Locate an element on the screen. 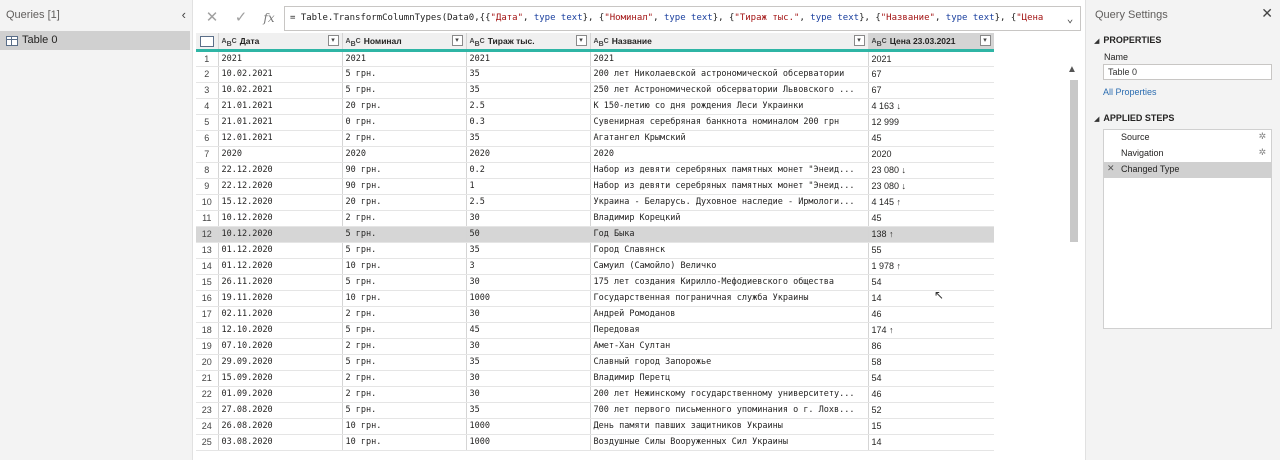 The width and height of the screenshot is (1280, 460). row-number: 7 is located at coordinates (207, 154).